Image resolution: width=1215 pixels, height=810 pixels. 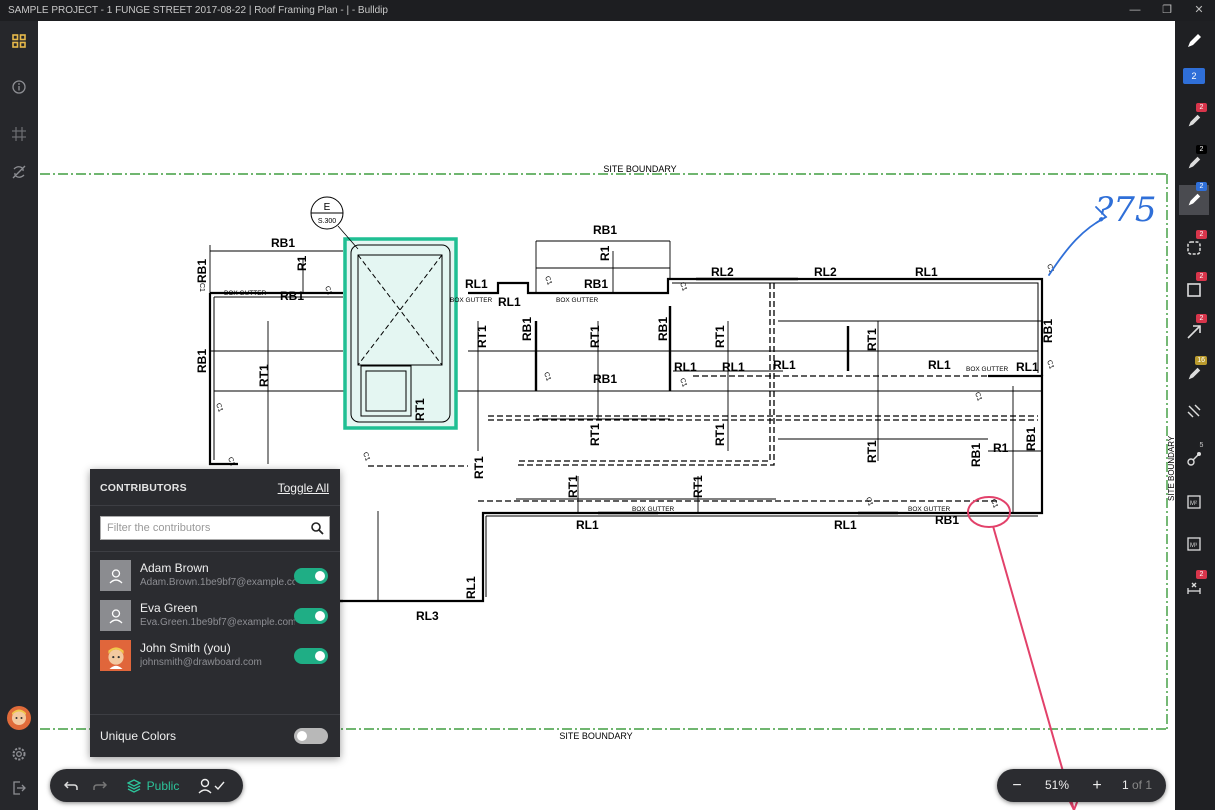 What do you see at coordinates (1142, 785) in the screenshot?
I see `page-total: of 1` at bounding box center [1142, 785].